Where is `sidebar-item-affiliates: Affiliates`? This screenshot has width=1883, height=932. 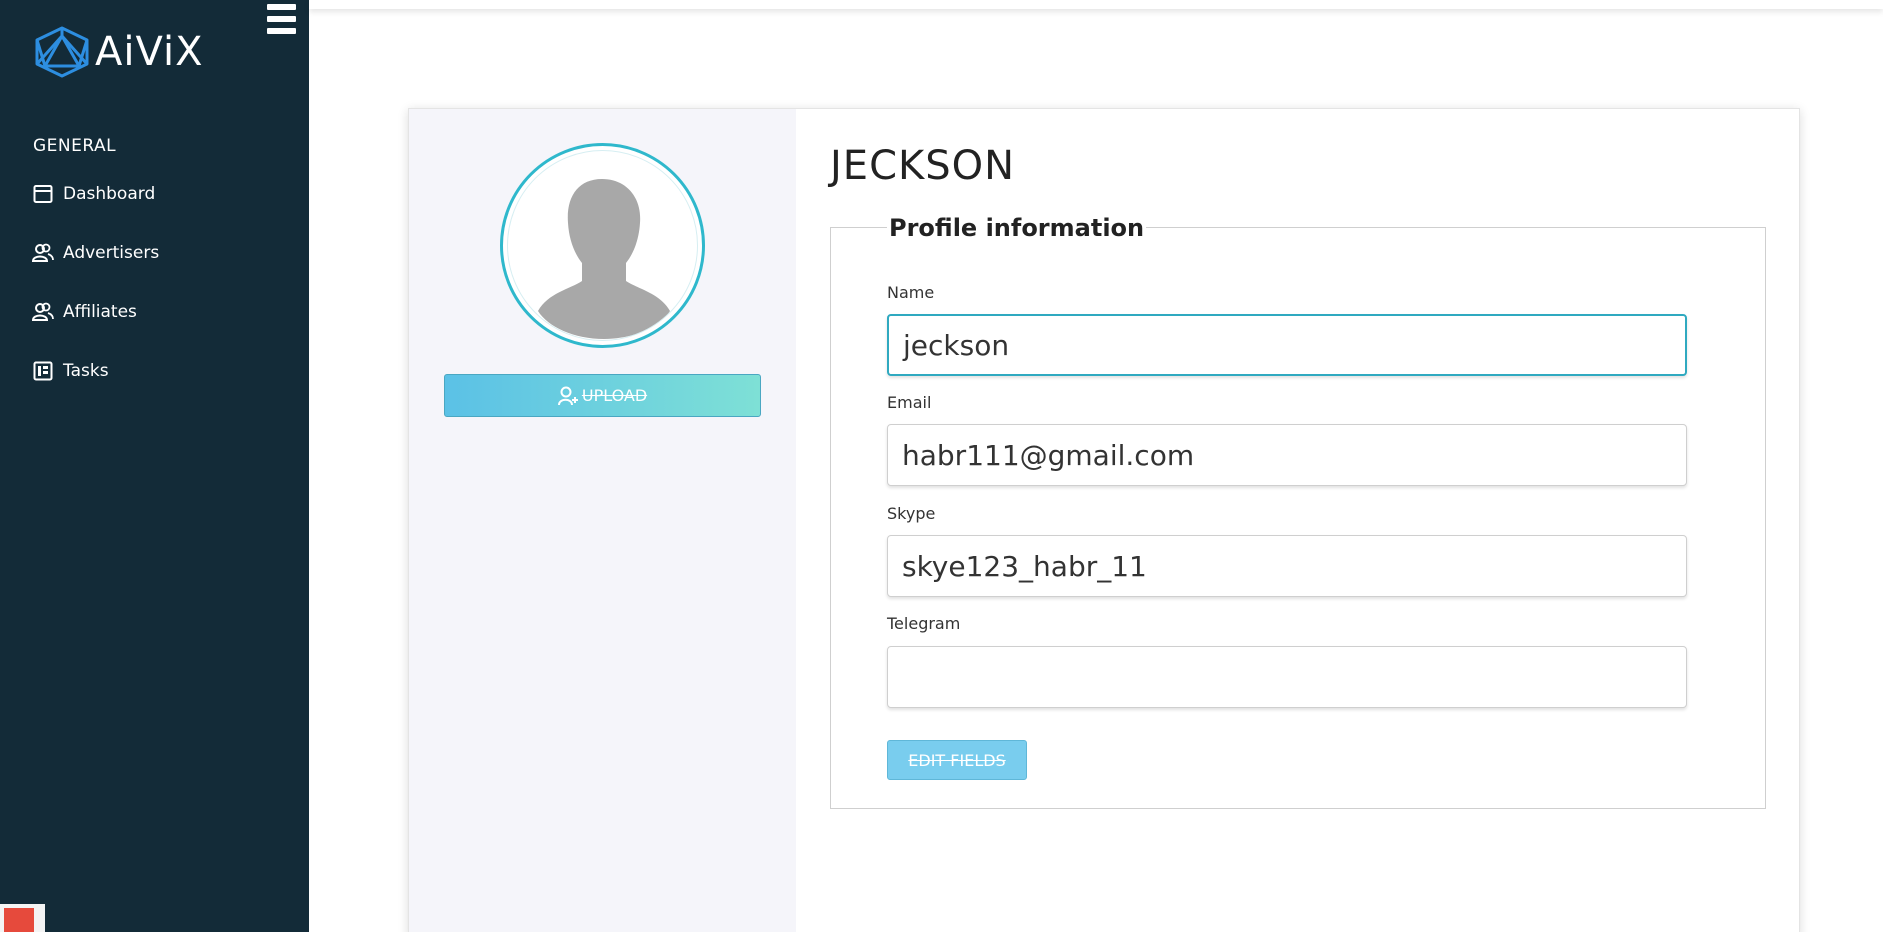 sidebar-item-affiliates: Affiliates is located at coordinates (84, 312).